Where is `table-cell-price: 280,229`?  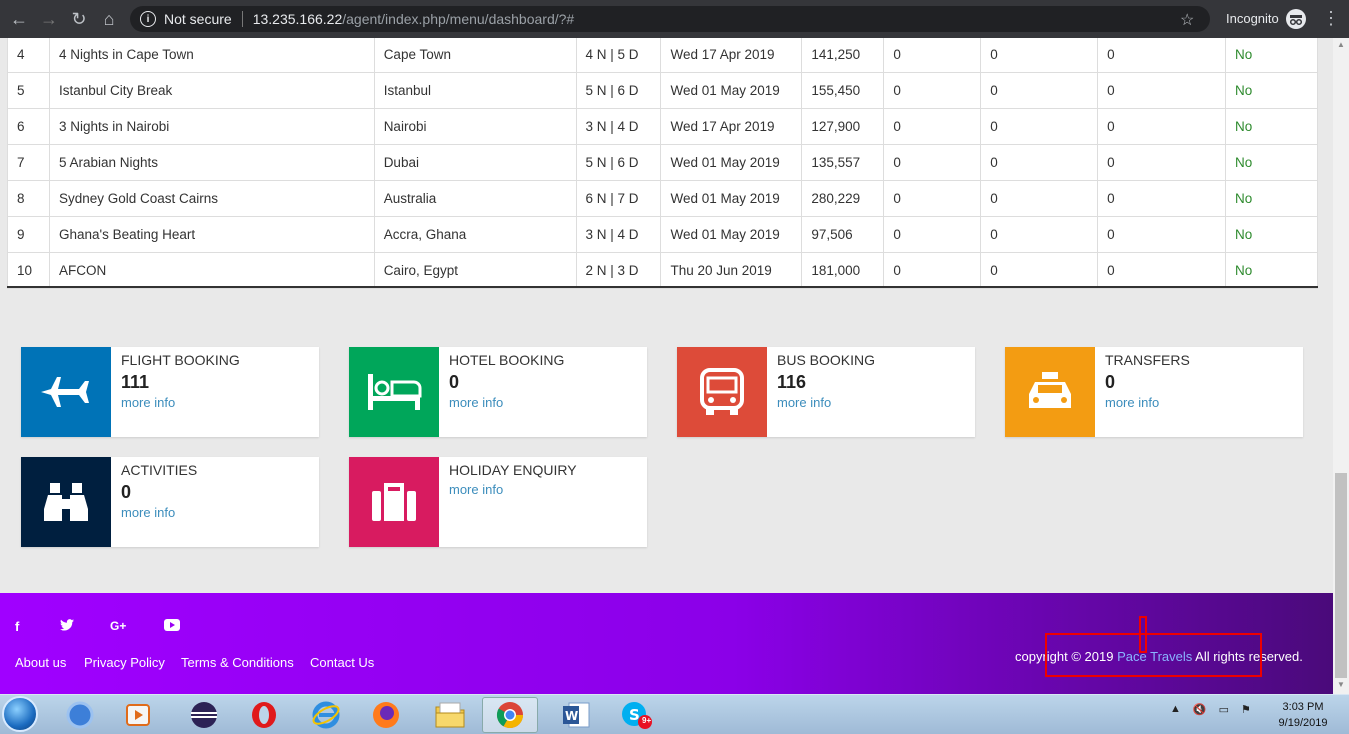 table-cell-price: 280,229 is located at coordinates (843, 198).